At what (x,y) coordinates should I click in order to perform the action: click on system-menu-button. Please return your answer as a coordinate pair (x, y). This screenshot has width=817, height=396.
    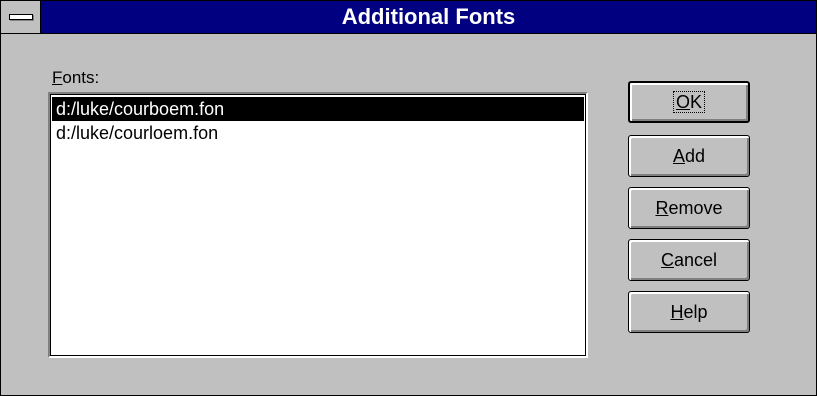
    Looking at the image, I should click on (21, 17).